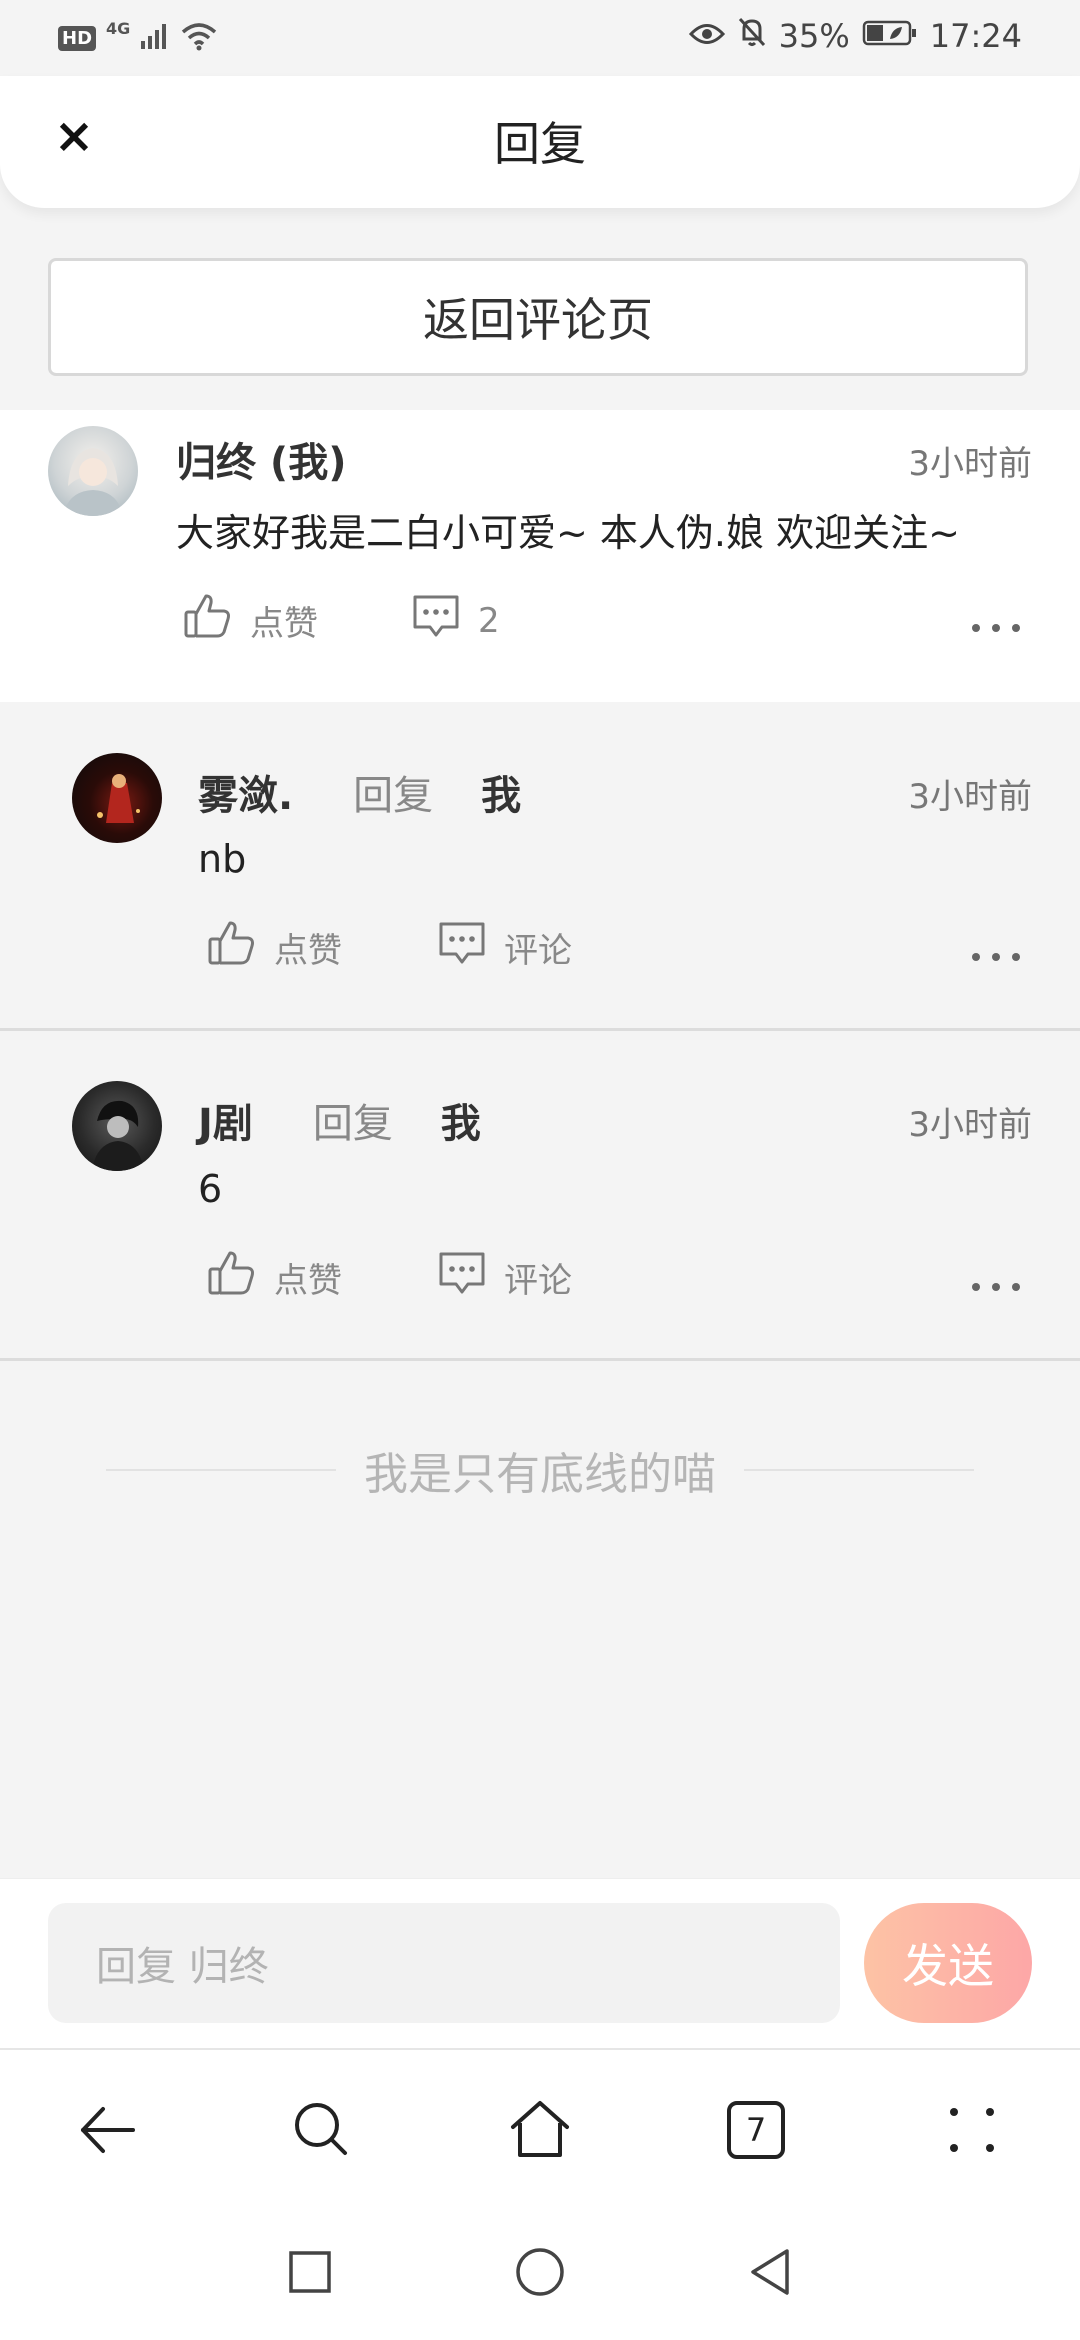 Image resolution: width=1080 pixels, height=2340 pixels. I want to click on status-left: HD 4G, so click(138, 38).